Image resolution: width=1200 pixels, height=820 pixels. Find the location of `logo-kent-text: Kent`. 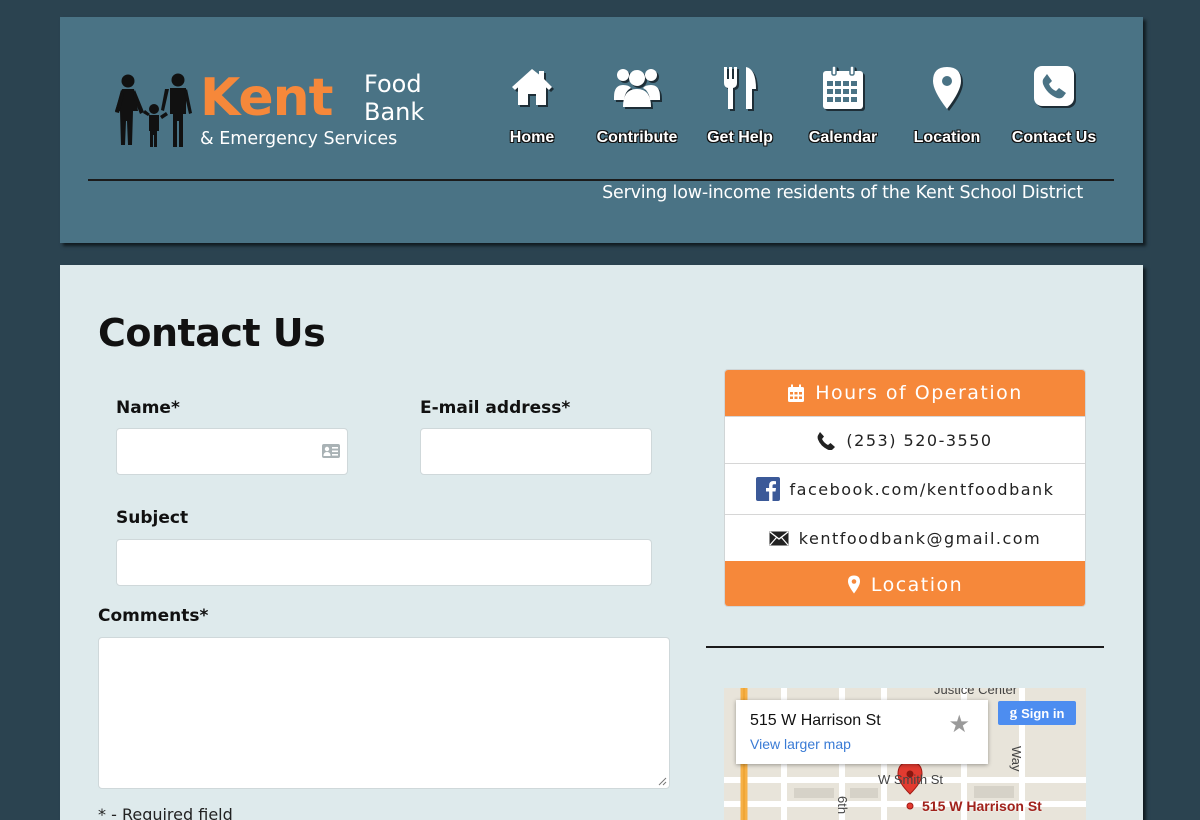

logo-kent-text: Kent is located at coordinates (267, 98).